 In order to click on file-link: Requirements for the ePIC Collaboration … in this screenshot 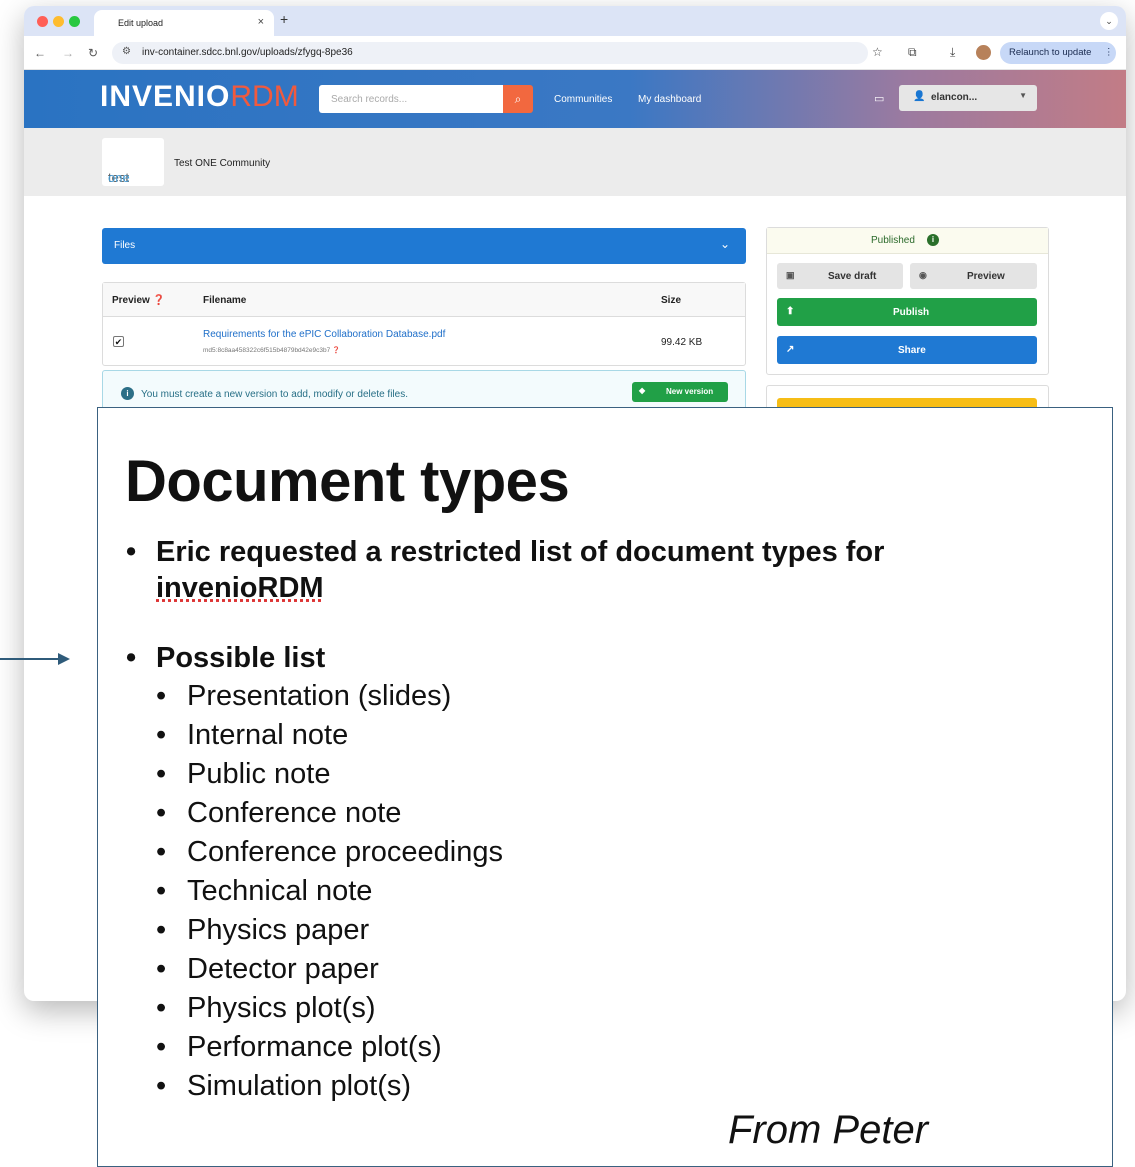, I will do `click(324, 334)`.